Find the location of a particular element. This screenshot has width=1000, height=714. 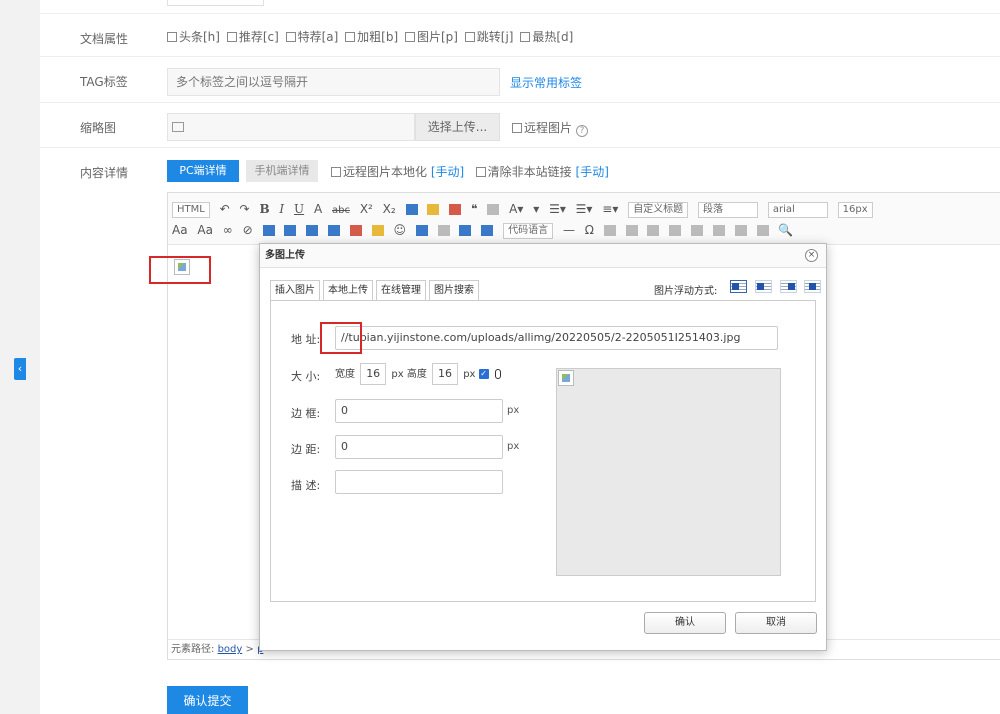

background-icon is located at coordinates (487, 230).